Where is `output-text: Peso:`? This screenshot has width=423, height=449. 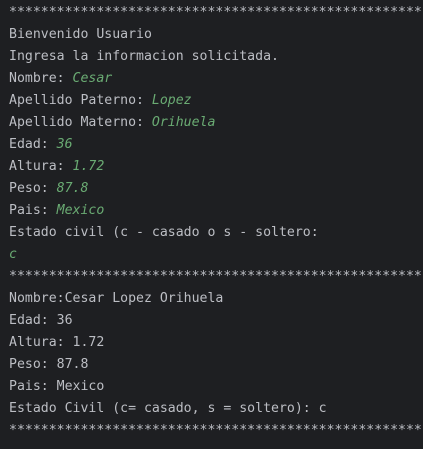 output-text: Peso: is located at coordinates (33, 188).